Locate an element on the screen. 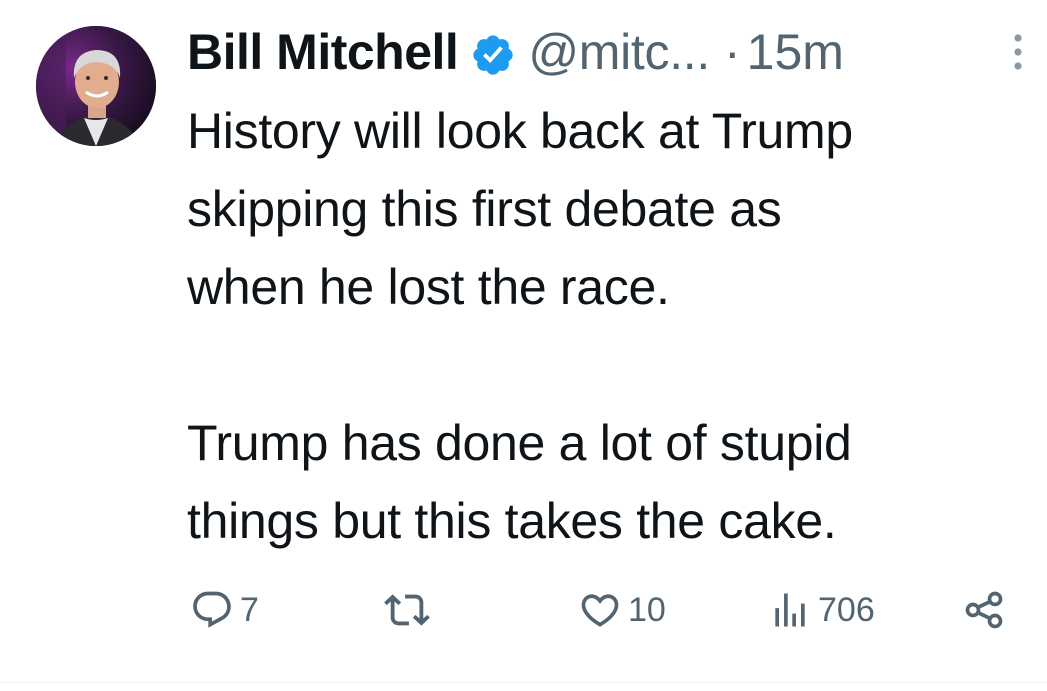 This screenshot has height=691, width=1047. avatar is located at coordinates (96, 86).